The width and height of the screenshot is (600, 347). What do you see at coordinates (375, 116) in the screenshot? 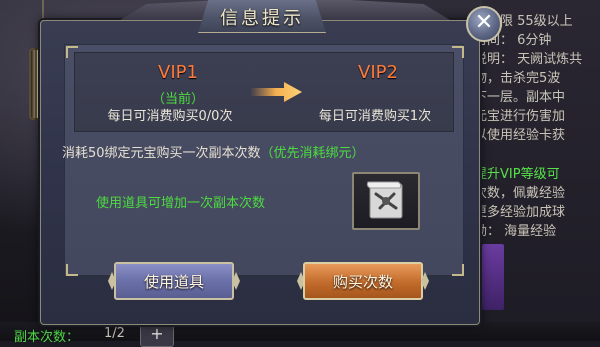
I see `vip-next-desc: 每日可消费购买1次` at bounding box center [375, 116].